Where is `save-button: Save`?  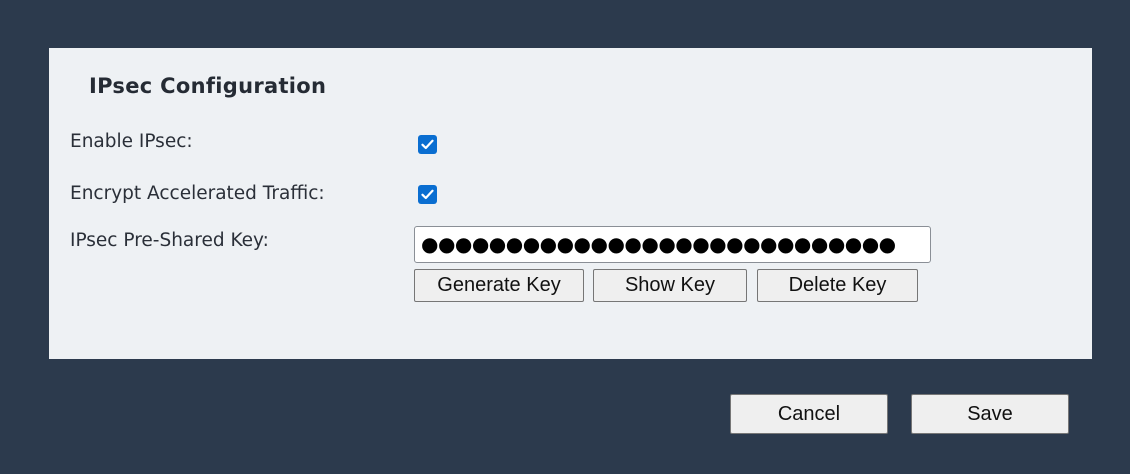
save-button: Save is located at coordinates (990, 414).